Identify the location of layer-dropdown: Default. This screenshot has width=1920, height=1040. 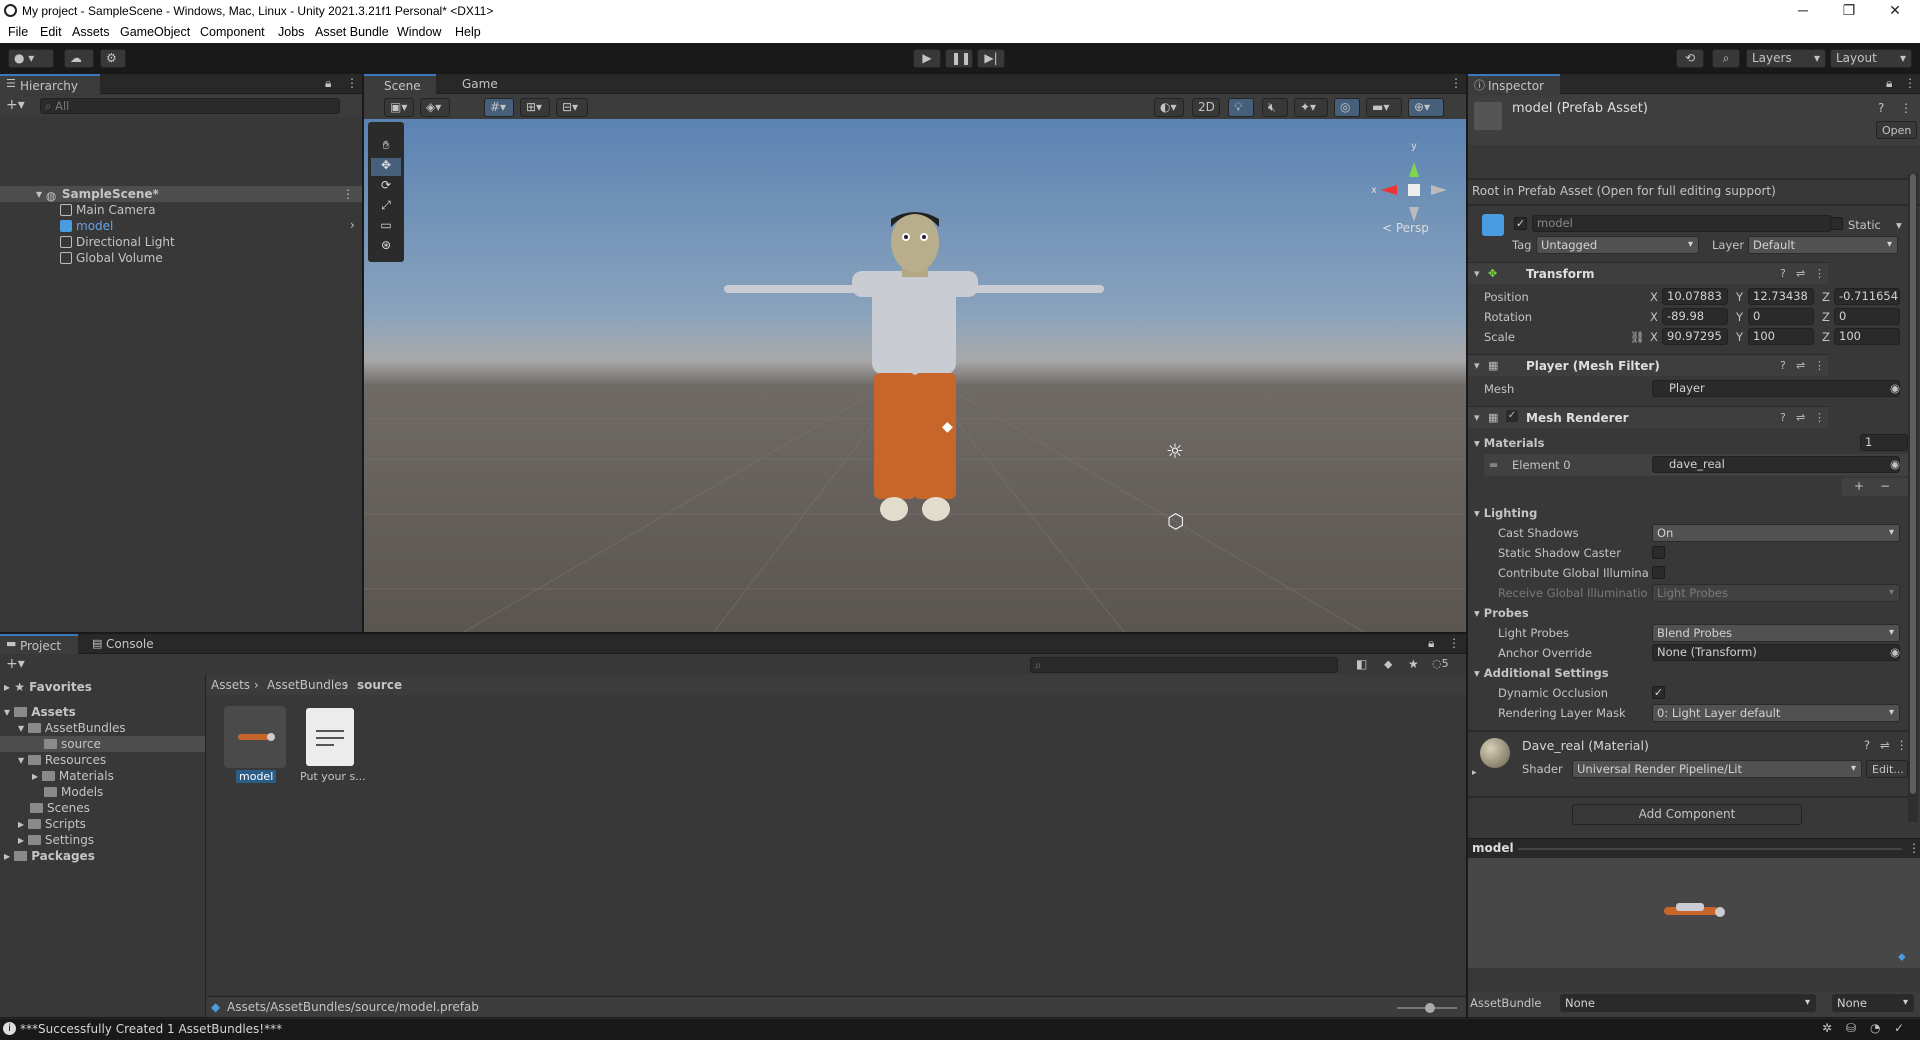
(1823, 245).